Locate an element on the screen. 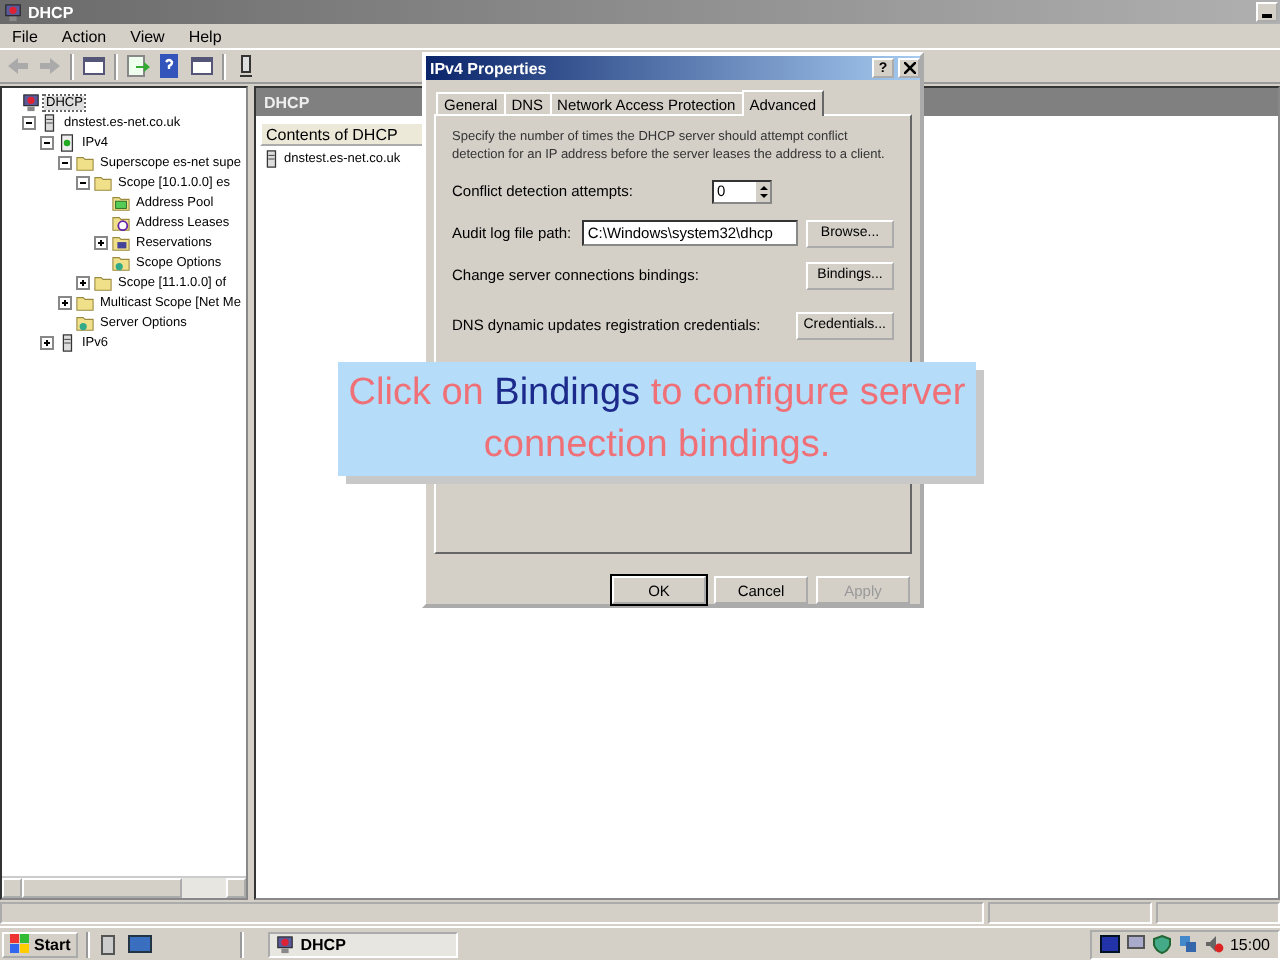 The height and width of the screenshot is (960, 1280). window-title: DHCP is located at coordinates (51, 12).